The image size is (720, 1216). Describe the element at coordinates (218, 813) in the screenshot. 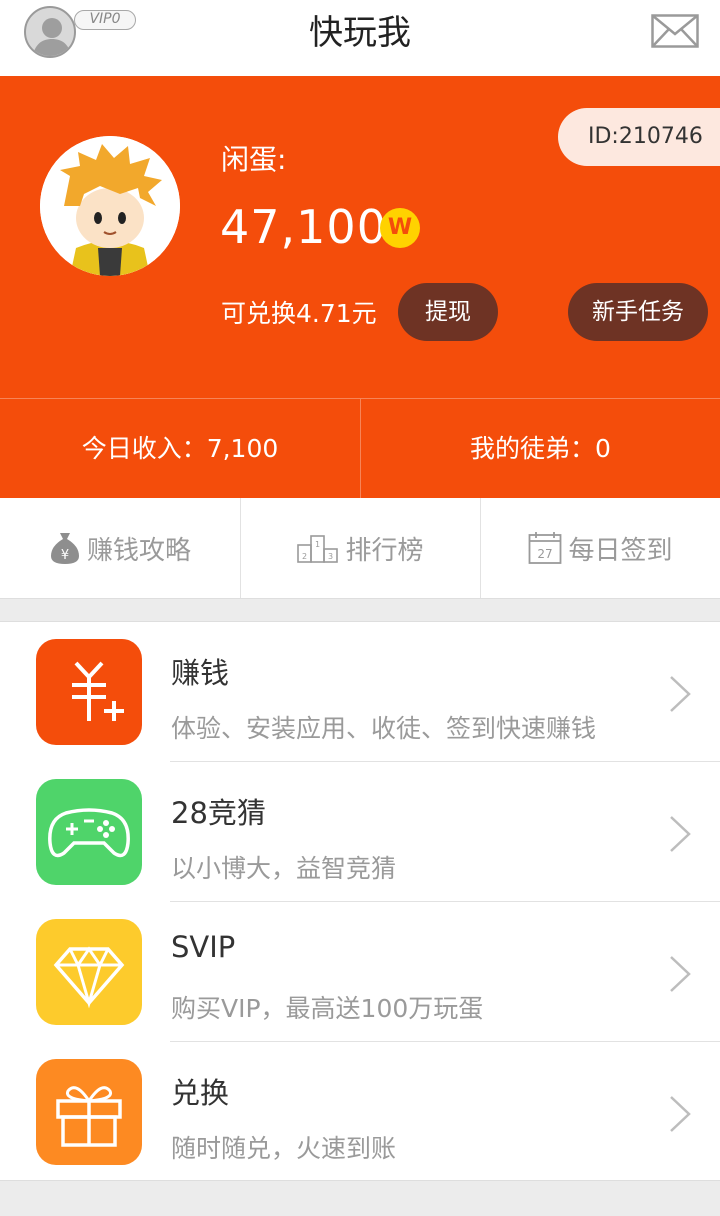

I see `menu-title: 28竞猜` at that location.